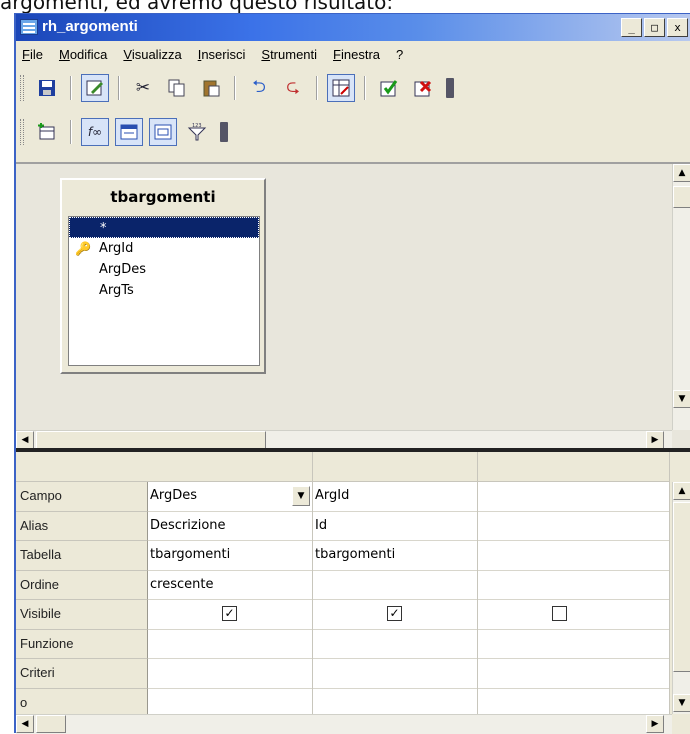 Image resolution: width=690 pixels, height=734 pixels. I want to click on ordine-cell: crescente, so click(230, 585).